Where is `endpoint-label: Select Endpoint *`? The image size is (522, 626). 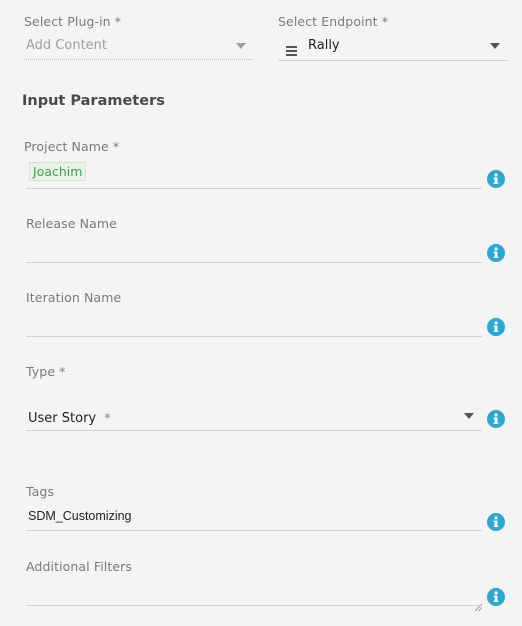
endpoint-label: Select Endpoint * is located at coordinates (333, 21).